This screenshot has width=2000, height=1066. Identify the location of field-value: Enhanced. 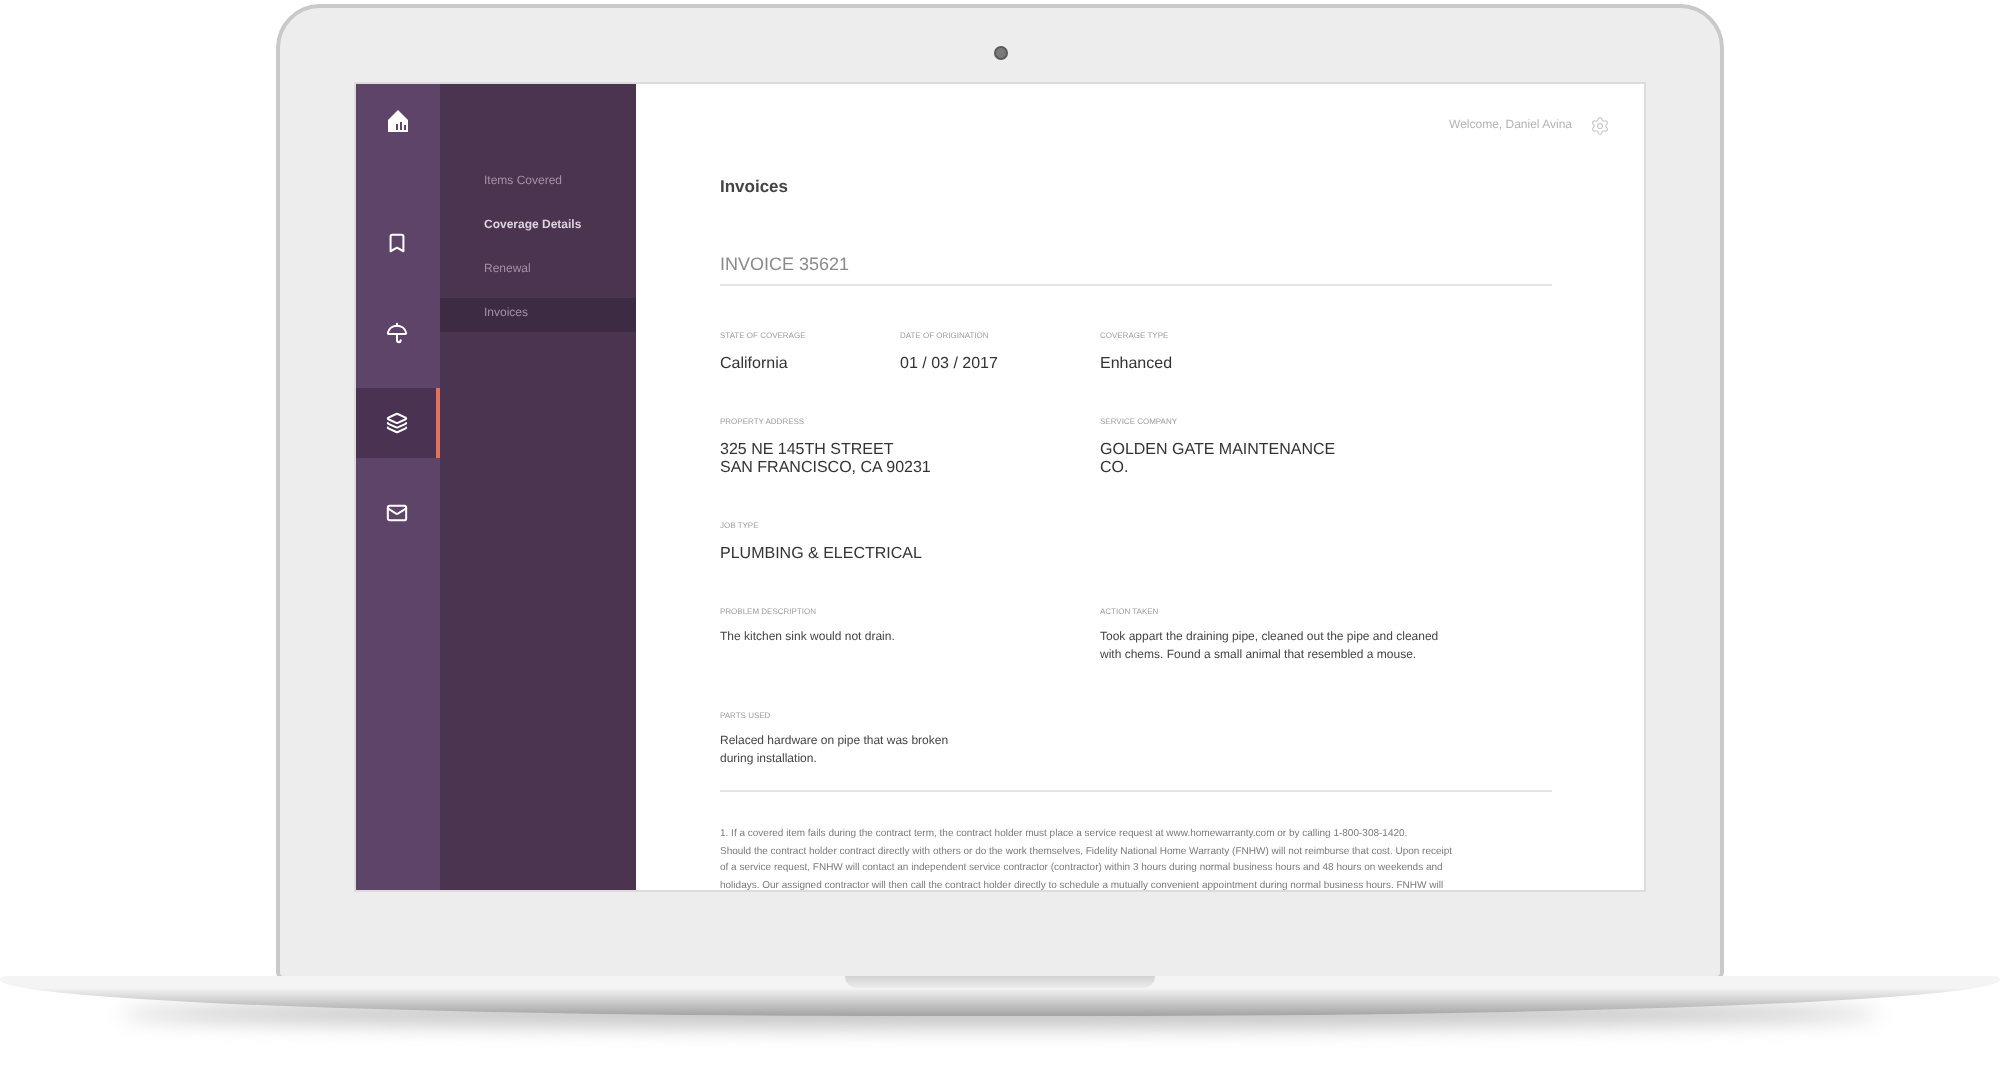
(1136, 363).